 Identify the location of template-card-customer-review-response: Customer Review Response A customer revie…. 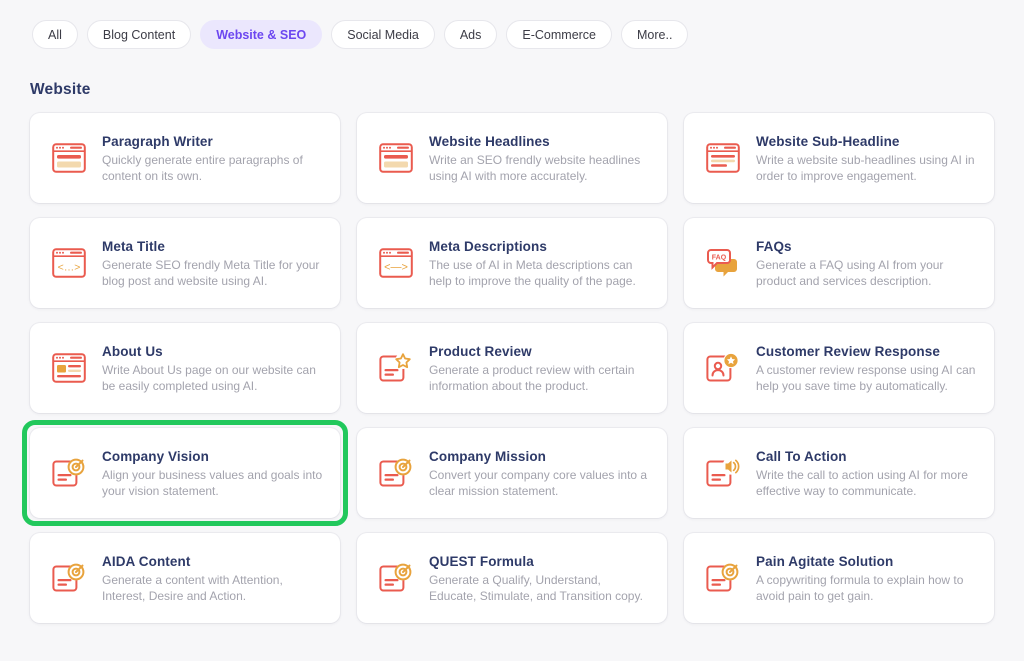
(839, 368).